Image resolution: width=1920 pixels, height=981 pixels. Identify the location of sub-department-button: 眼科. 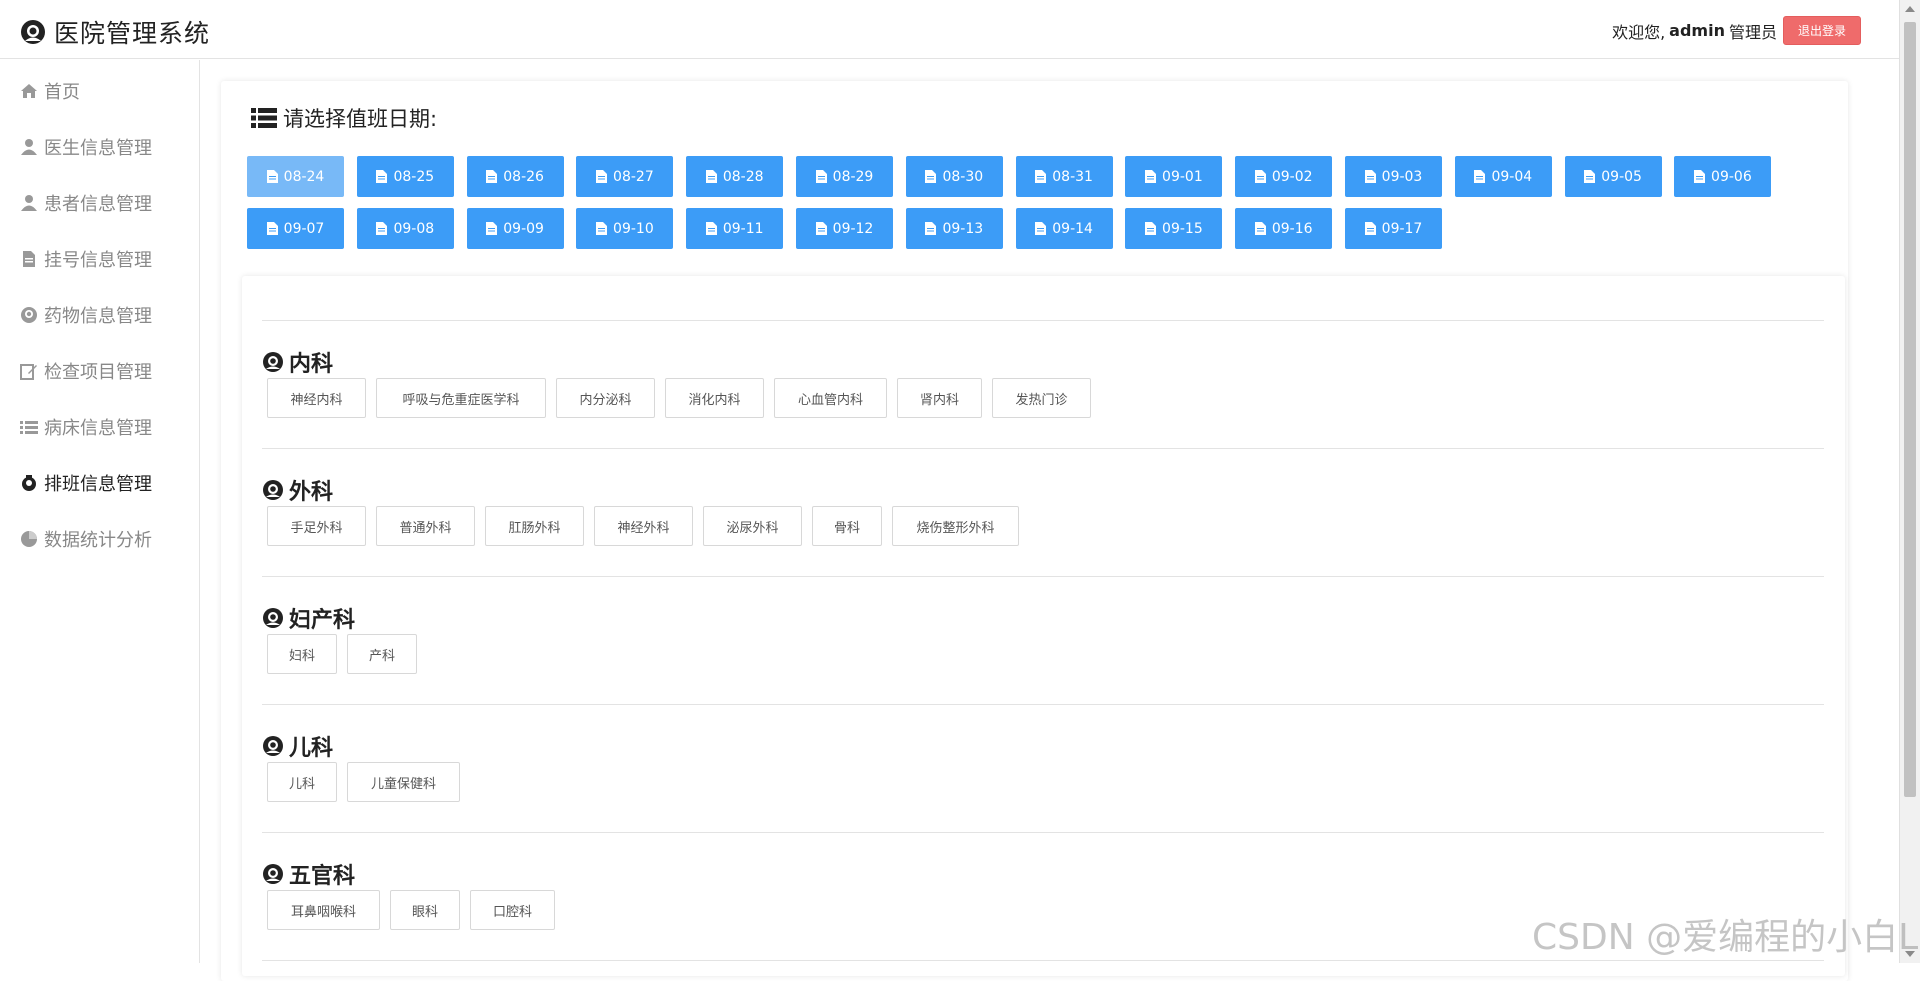
(425, 910).